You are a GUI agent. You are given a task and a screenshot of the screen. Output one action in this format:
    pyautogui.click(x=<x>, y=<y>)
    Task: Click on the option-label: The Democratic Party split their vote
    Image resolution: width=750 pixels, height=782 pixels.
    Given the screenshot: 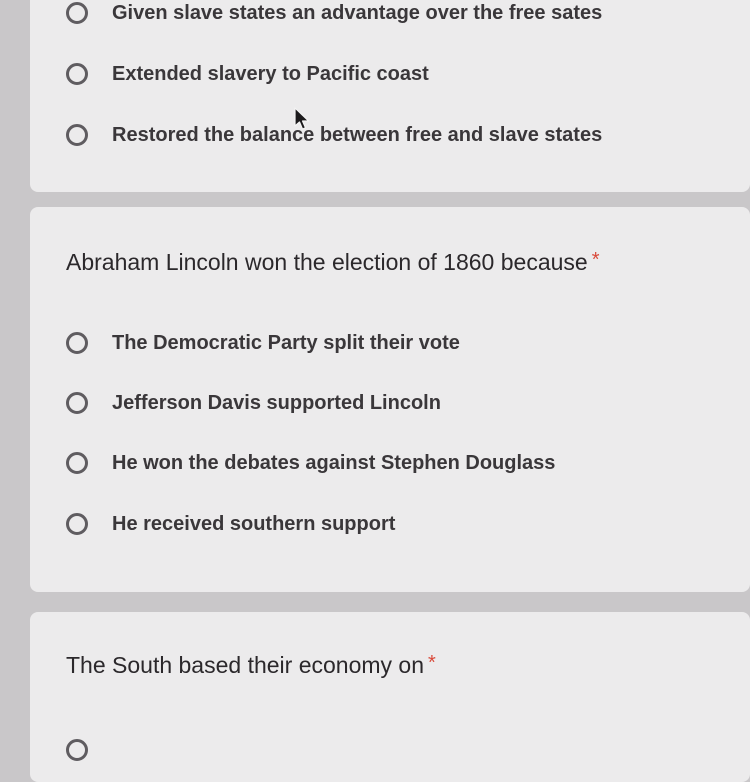 What is the action you would take?
    pyautogui.click(x=286, y=342)
    